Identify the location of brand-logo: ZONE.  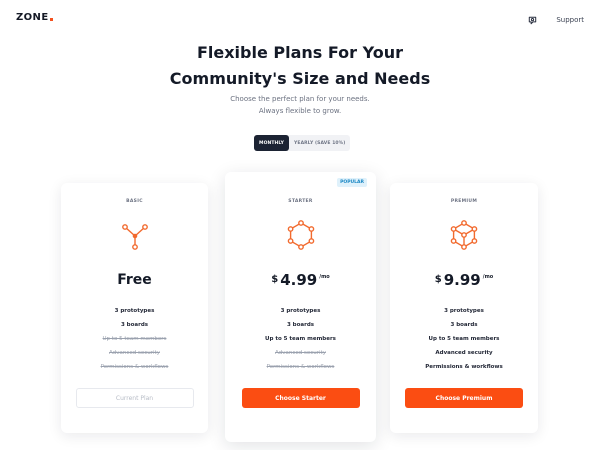
(34, 17).